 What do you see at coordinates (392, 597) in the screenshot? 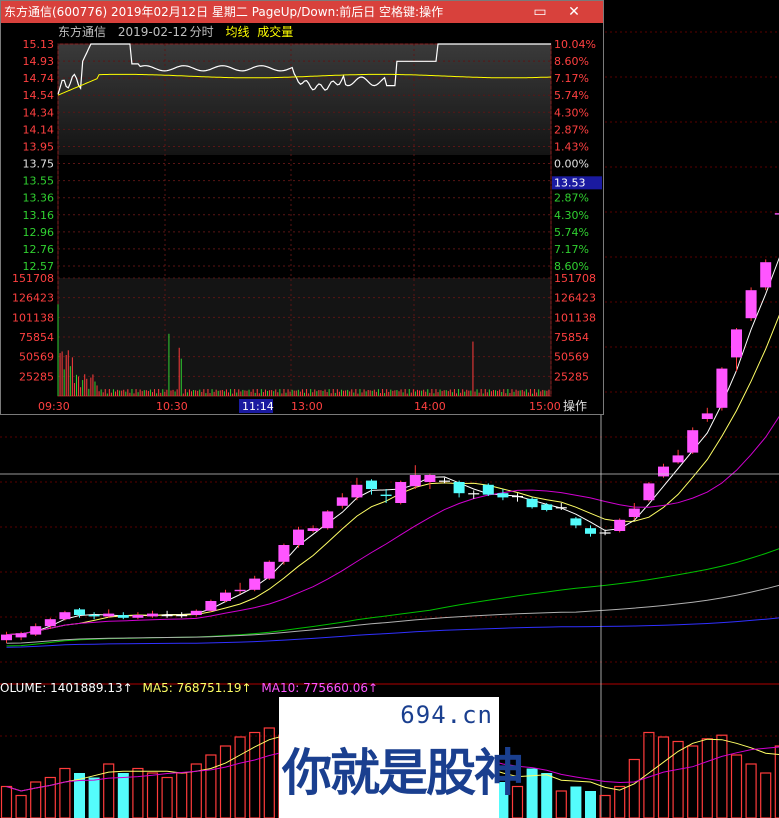
I see `ma-green-line` at bounding box center [392, 597].